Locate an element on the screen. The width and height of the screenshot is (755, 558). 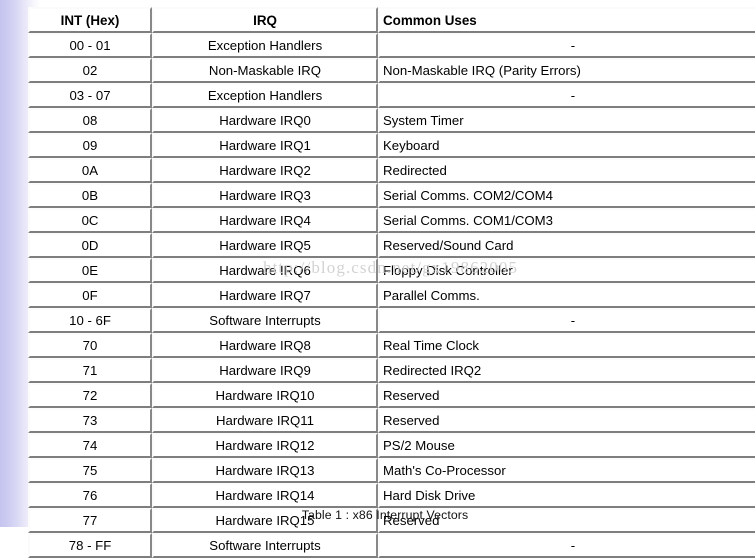
table-row: 09 Hardware IRQ1 Keyboard is located at coordinates (391, 145).